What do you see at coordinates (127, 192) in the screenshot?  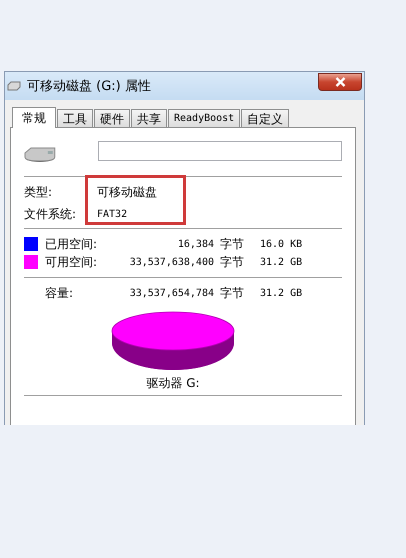 I see `field-value: 可移动磁盘` at bounding box center [127, 192].